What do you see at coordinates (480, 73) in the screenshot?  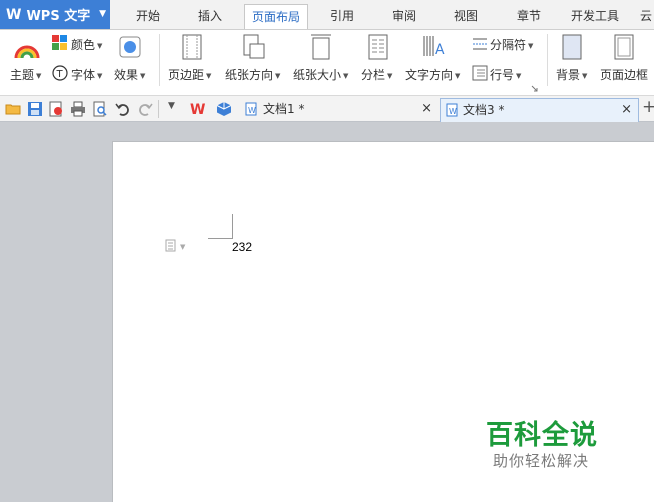 I see `line-number-icon` at bounding box center [480, 73].